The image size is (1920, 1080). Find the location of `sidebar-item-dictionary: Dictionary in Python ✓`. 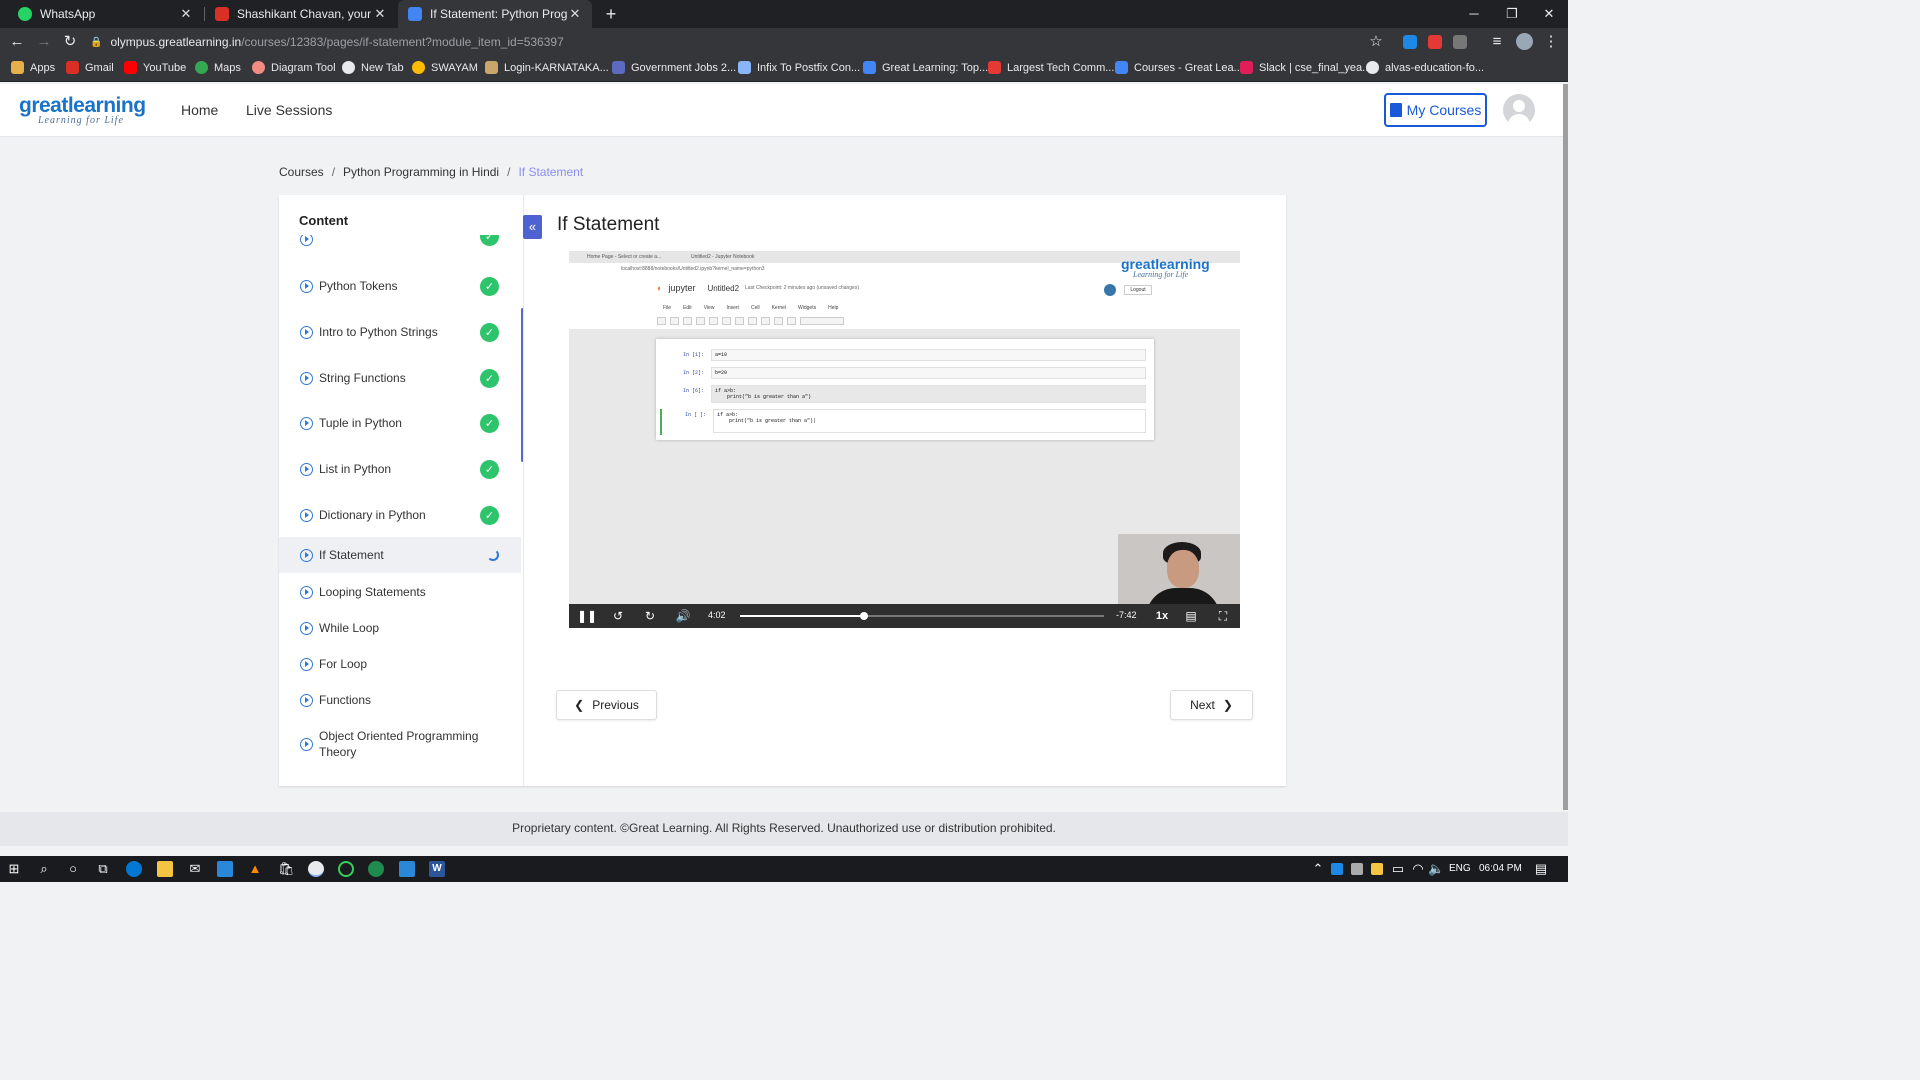

sidebar-item-dictionary: Dictionary in Python ✓ is located at coordinates (400, 515).